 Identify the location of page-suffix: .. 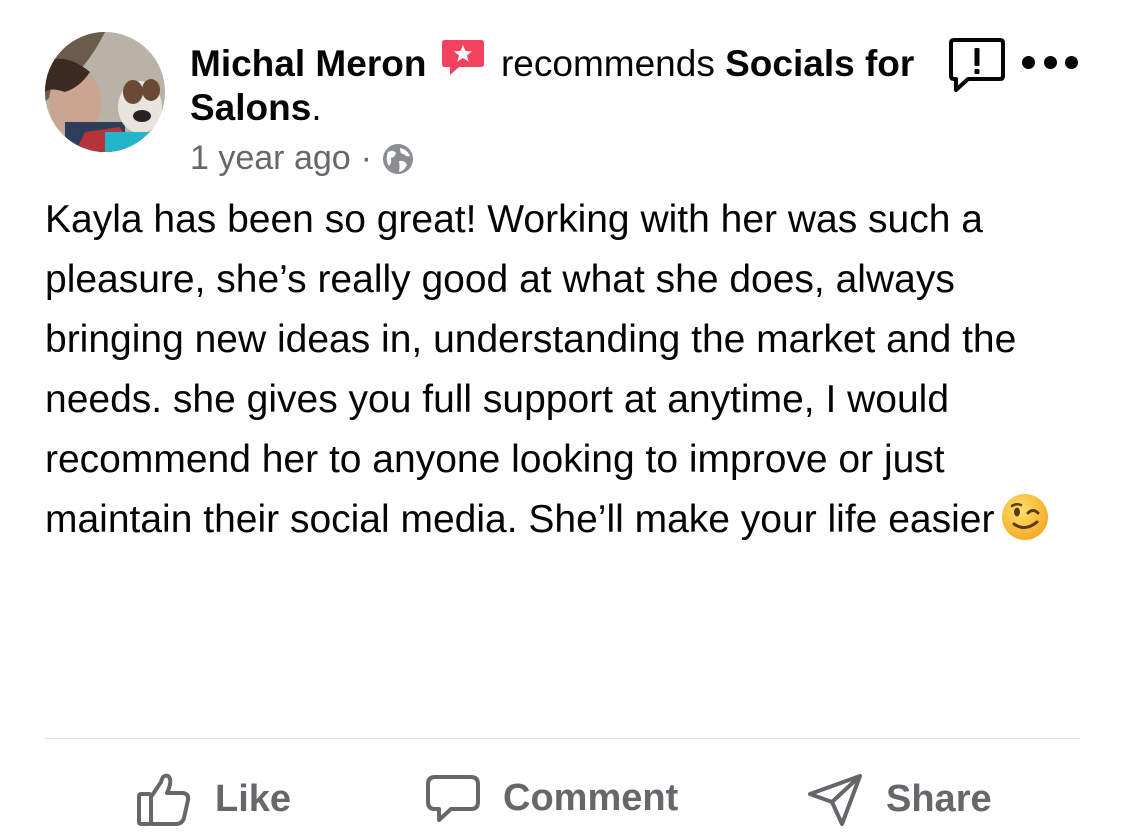
(316, 107).